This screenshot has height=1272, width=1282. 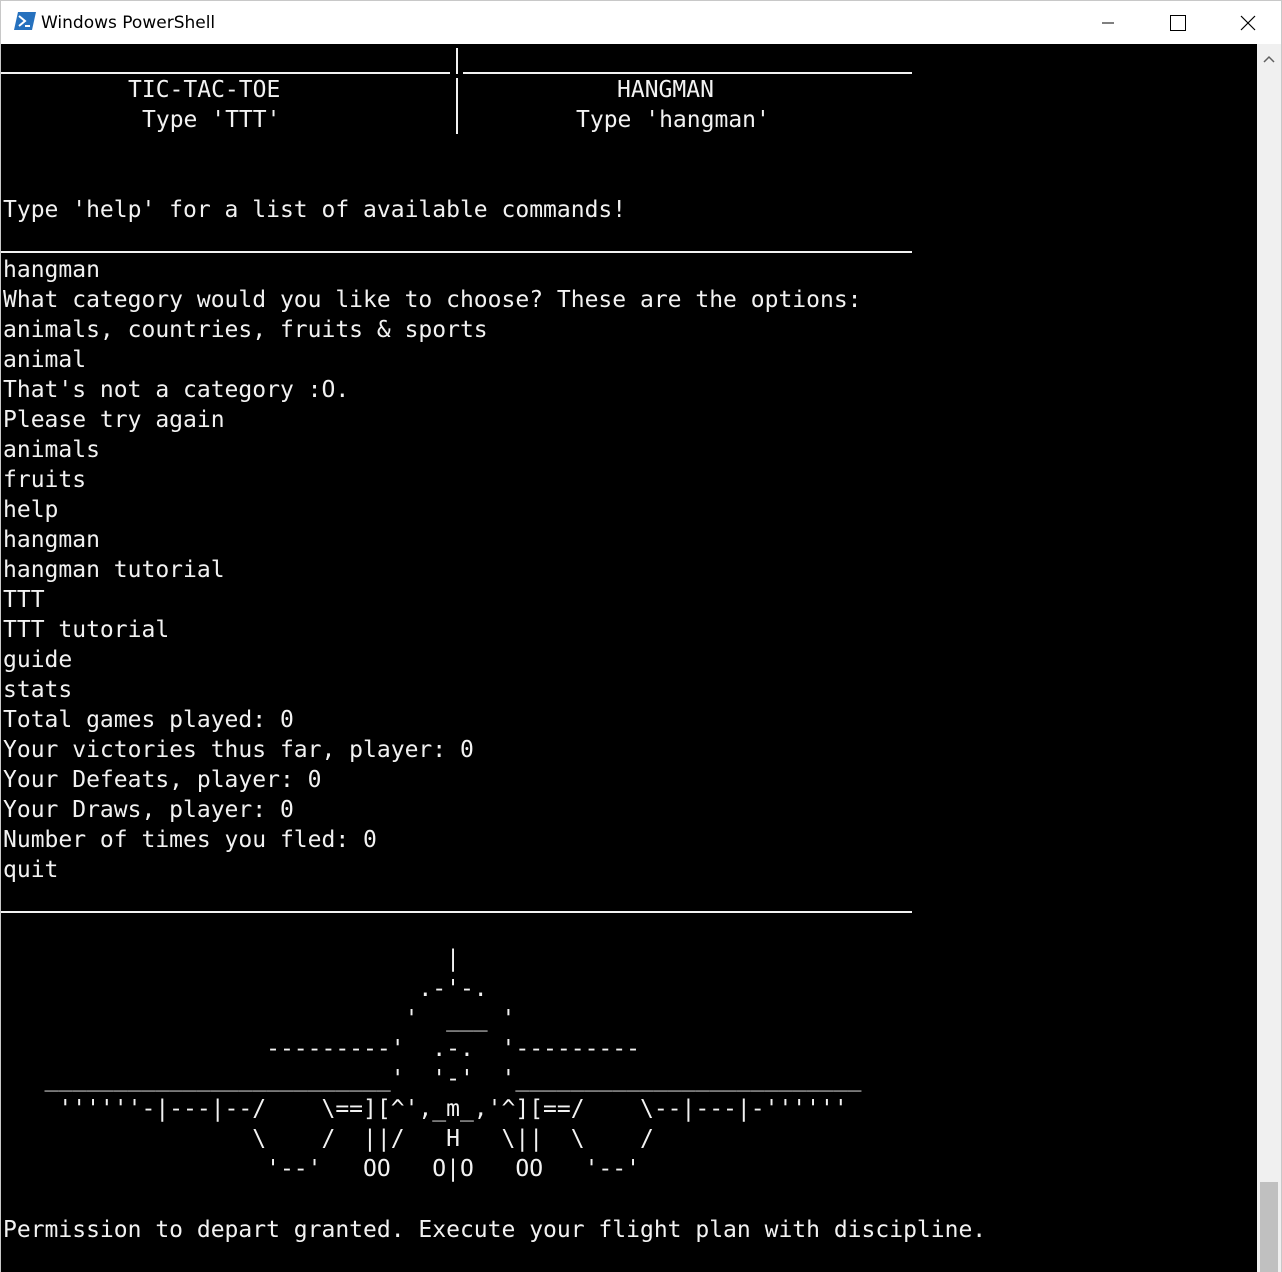 What do you see at coordinates (457, 106) in the screenshot?
I see `panel-divider` at bounding box center [457, 106].